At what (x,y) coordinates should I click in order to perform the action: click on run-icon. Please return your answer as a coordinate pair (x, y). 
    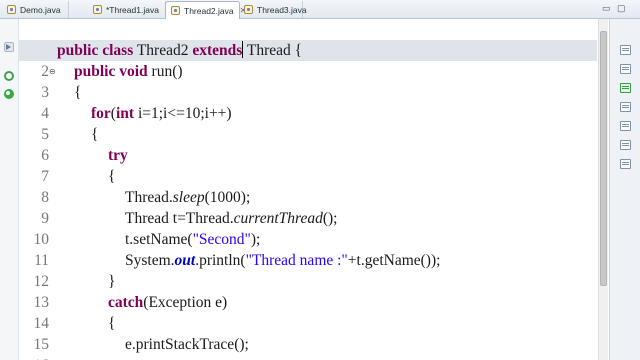
    Looking at the image, I should click on (9, 76).